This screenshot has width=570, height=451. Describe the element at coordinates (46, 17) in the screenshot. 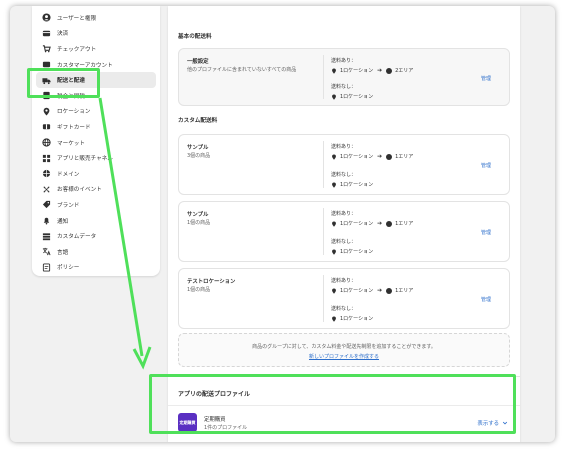

I see `user-icon` at that location.